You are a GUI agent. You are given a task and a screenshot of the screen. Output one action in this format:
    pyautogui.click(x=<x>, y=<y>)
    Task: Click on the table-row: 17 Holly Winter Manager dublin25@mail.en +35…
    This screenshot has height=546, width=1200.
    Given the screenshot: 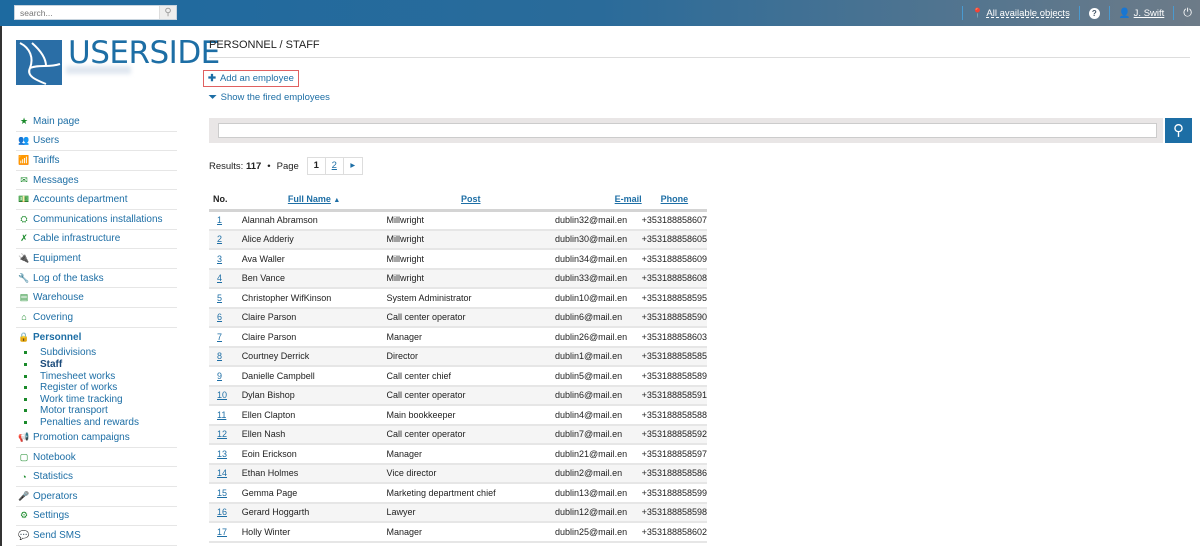 What is the action you would take?
    pyautogui.click(x=458, y=532)
    